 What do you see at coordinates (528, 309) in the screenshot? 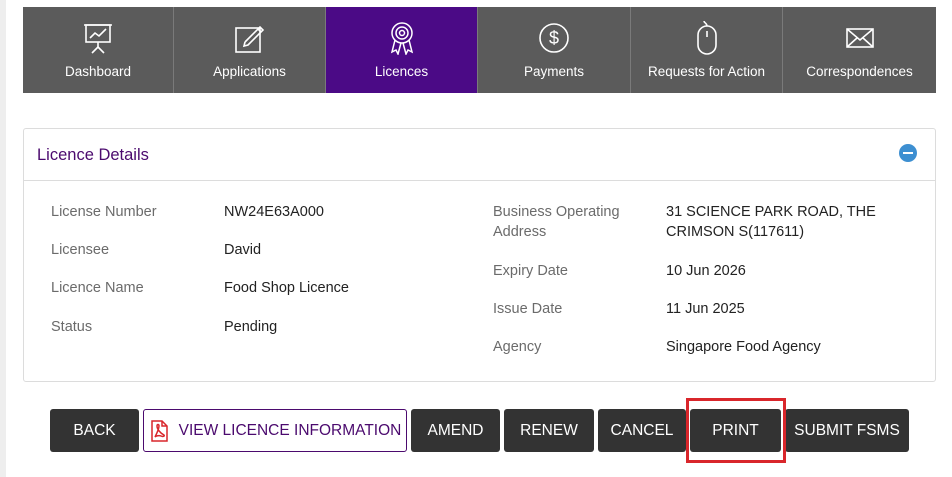
I see `issue-date-label: Issue Date` at bounding box center [528, 309].